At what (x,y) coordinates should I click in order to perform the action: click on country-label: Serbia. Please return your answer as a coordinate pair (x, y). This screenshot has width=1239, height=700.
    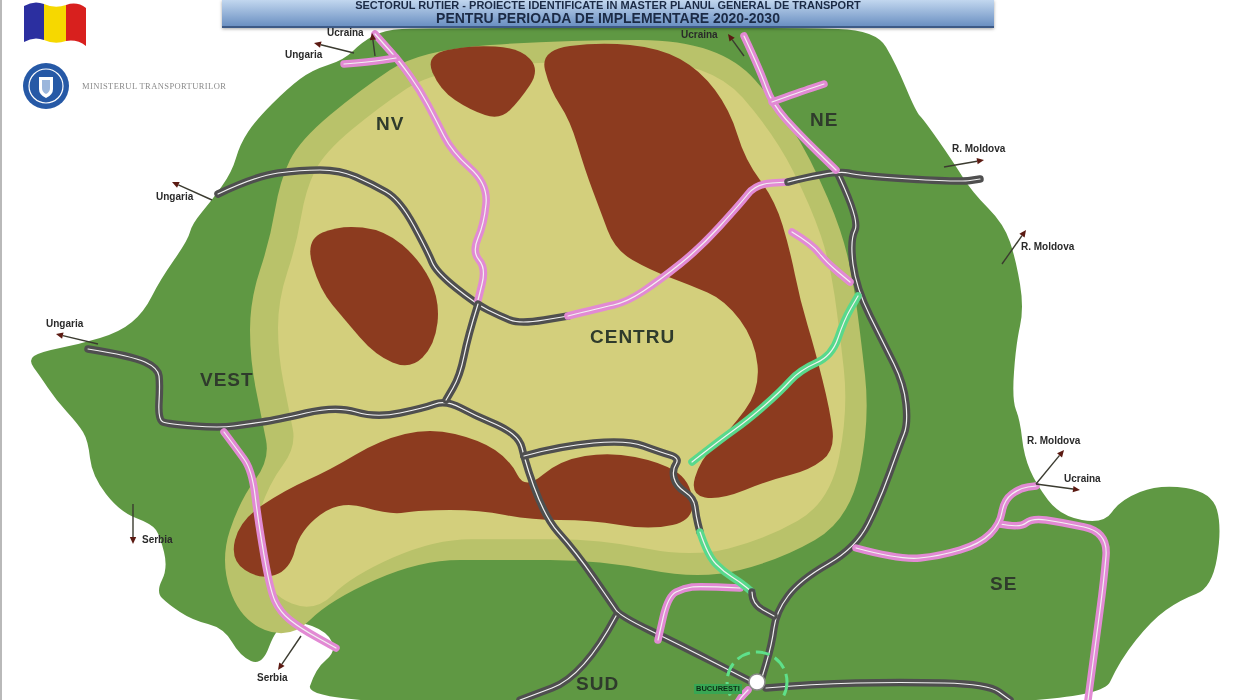
    Looking at the image, I should click on (272, 678).